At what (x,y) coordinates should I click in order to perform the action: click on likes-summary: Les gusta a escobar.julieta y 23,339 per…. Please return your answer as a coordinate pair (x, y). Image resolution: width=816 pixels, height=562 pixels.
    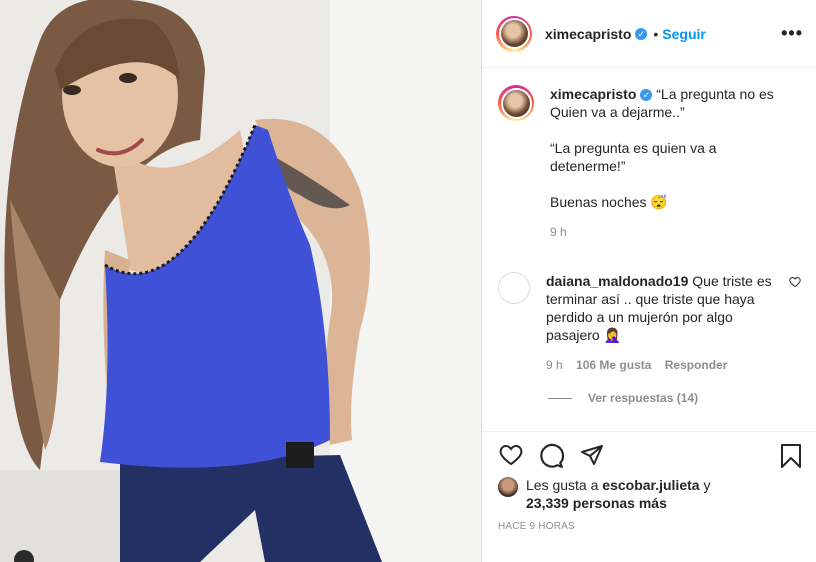
    Looking at the image, I should click on (627, 494).